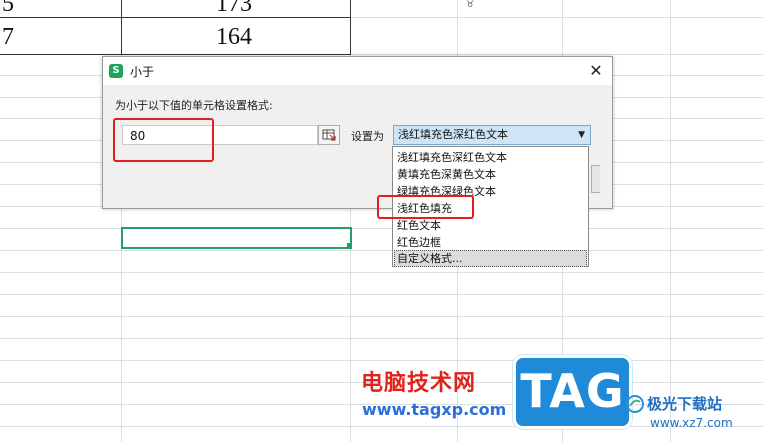 The image size is (763, 442). Describe the element at coordinates (596, 71) in the screenshot. I see `close-button: ✕` at that location.